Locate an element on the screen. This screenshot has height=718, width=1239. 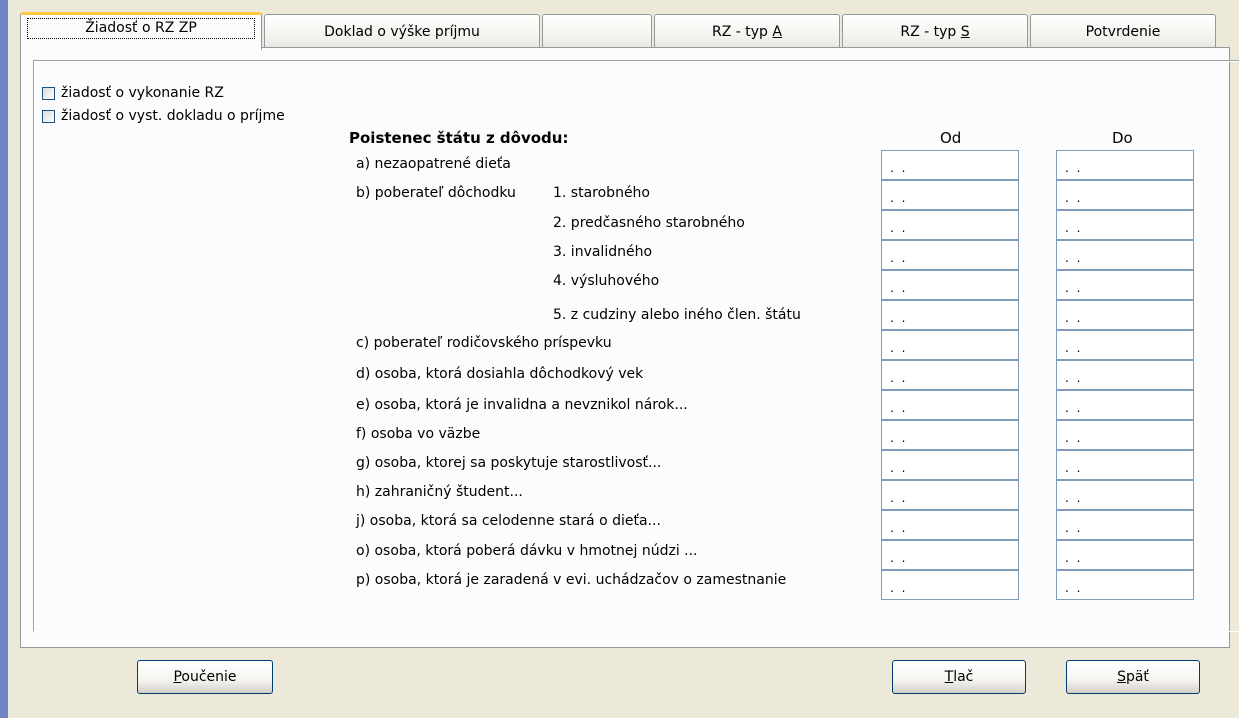
checkbox-label: žiadosť o vykonanie RZ is located at coordinates (142, 93).